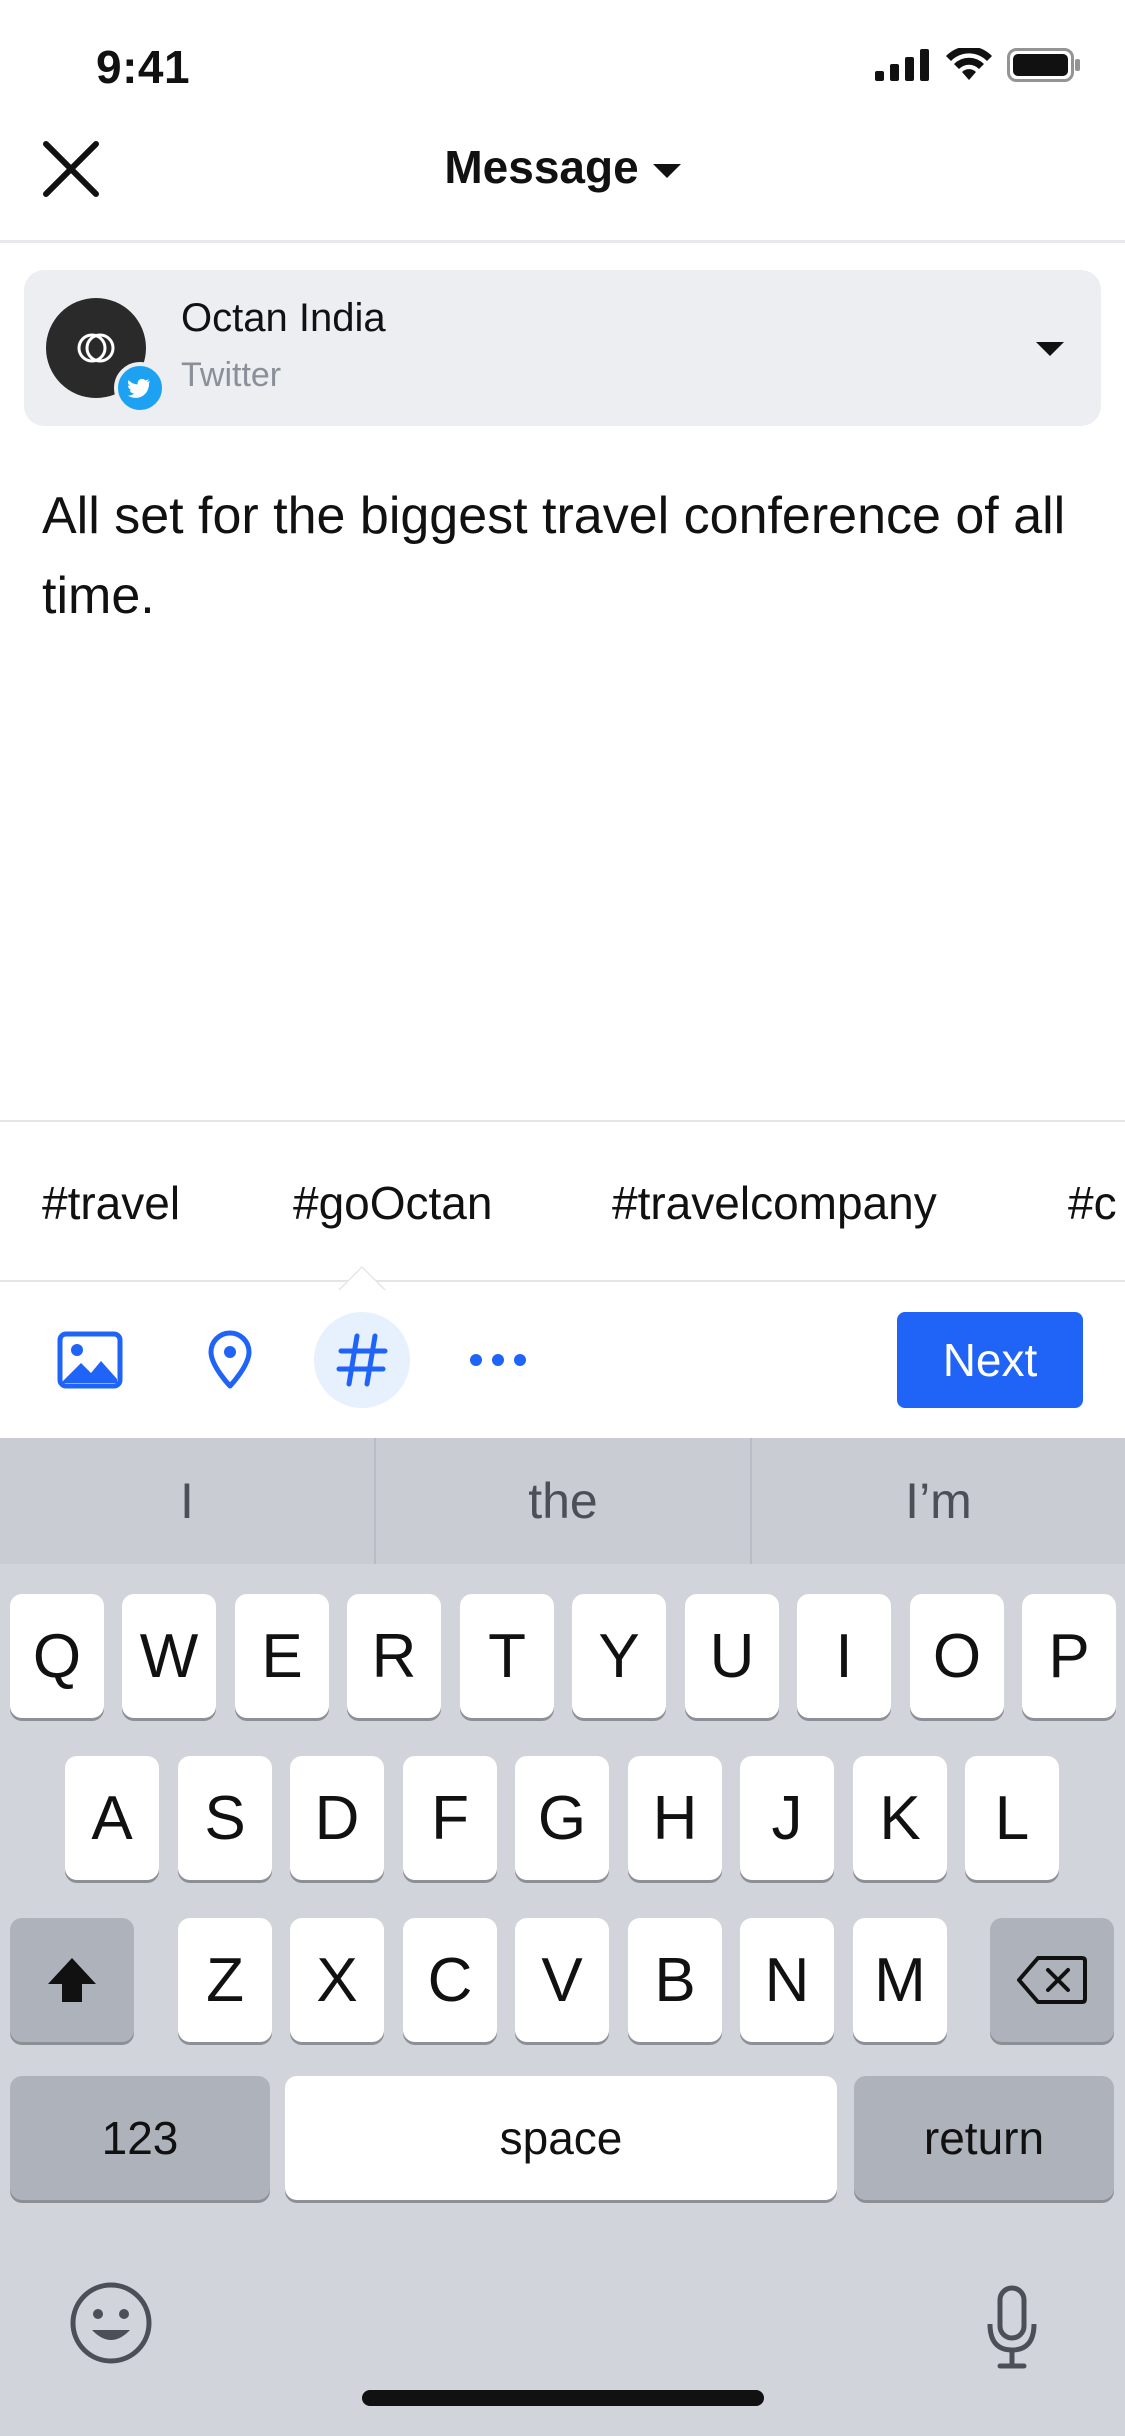 This screenshot has height=2436, width=1125. I want to click on key: H, so click(675, 1818).